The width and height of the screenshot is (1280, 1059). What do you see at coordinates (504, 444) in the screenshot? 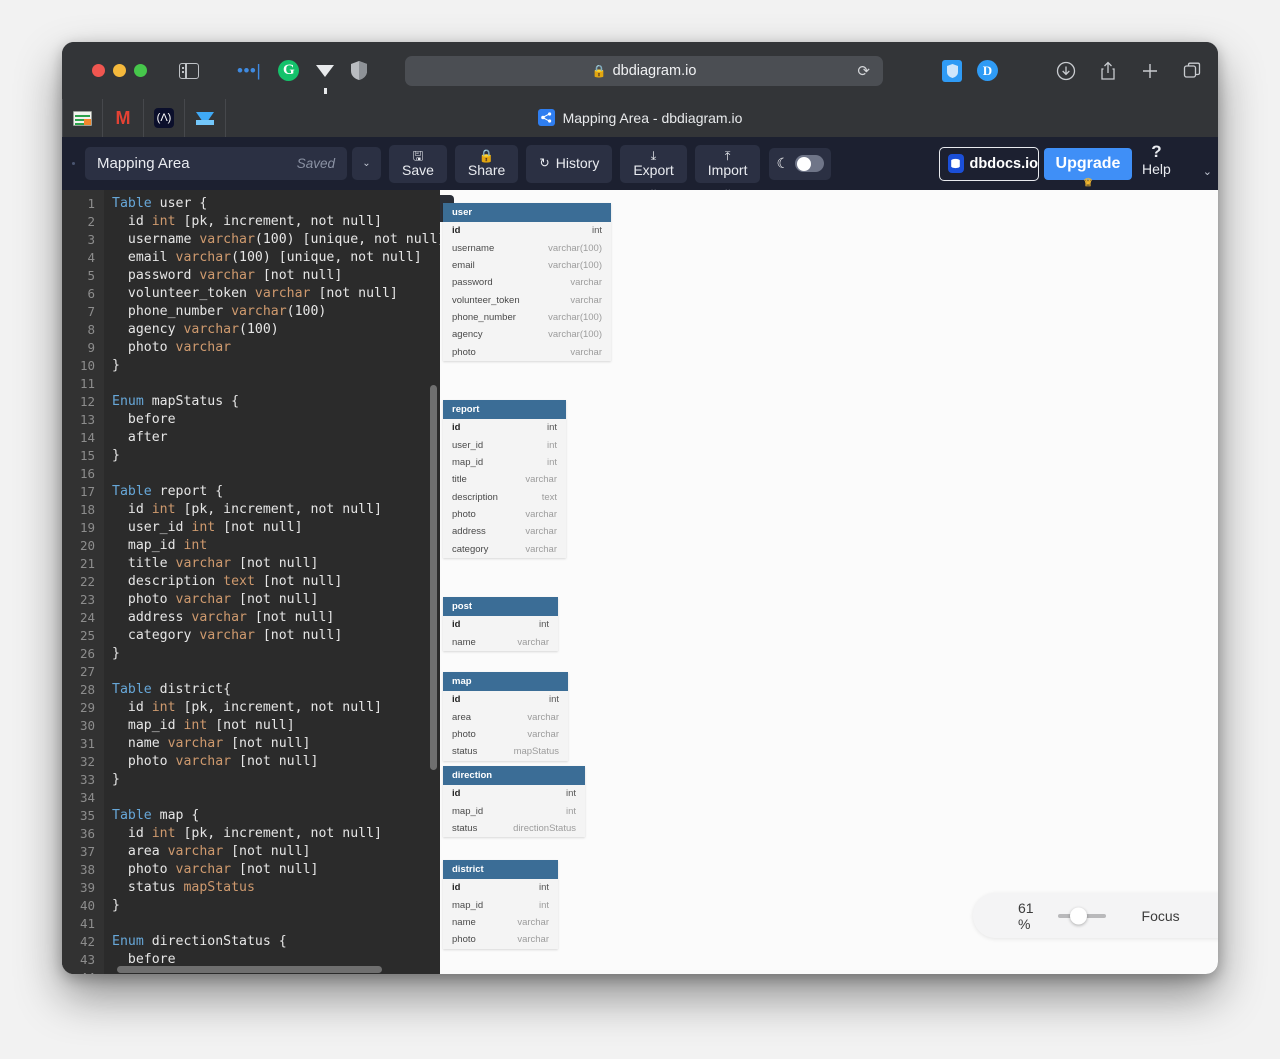
I see `diagram-table-field: user_id int` at bounding box center [504, 444].